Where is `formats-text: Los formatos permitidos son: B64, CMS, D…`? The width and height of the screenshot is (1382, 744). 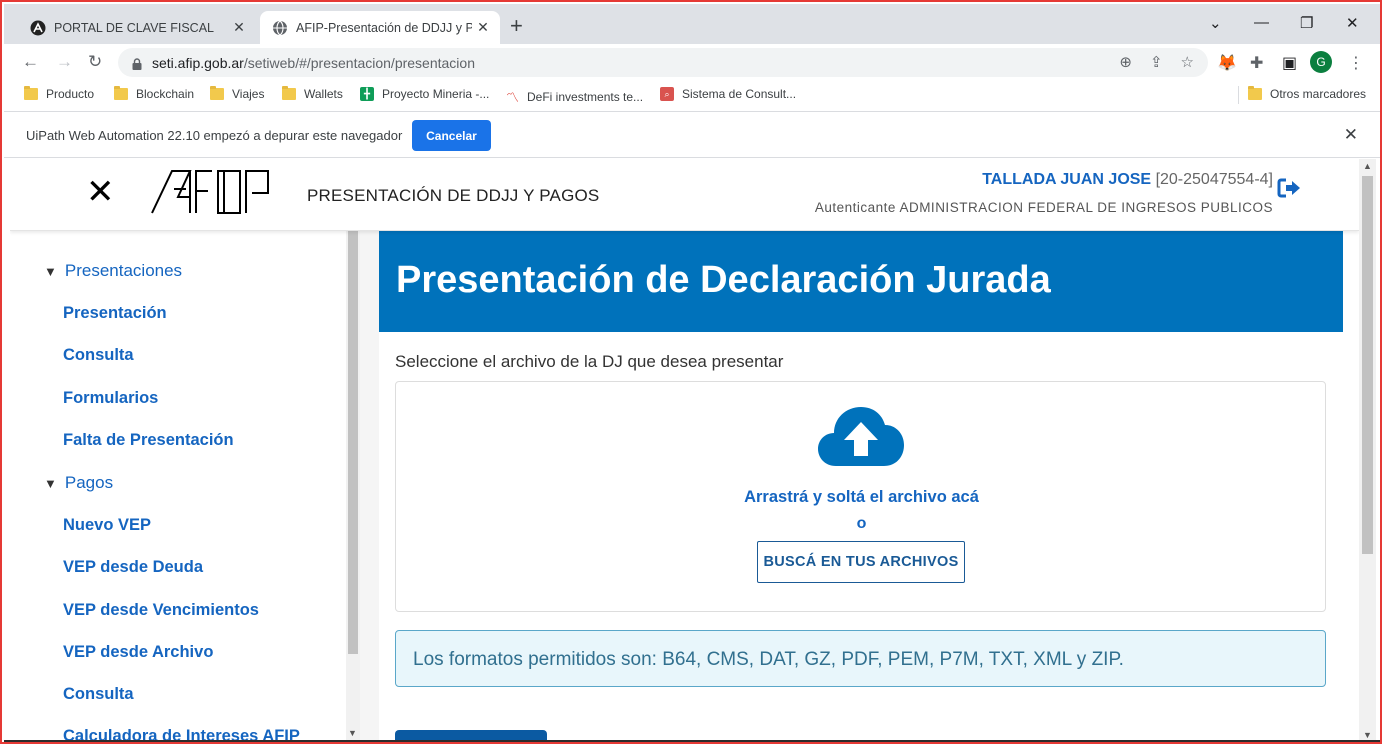 formats-text: Los formatos permitidos son: B64, CMS, D… is located at coordinates (768, 659).